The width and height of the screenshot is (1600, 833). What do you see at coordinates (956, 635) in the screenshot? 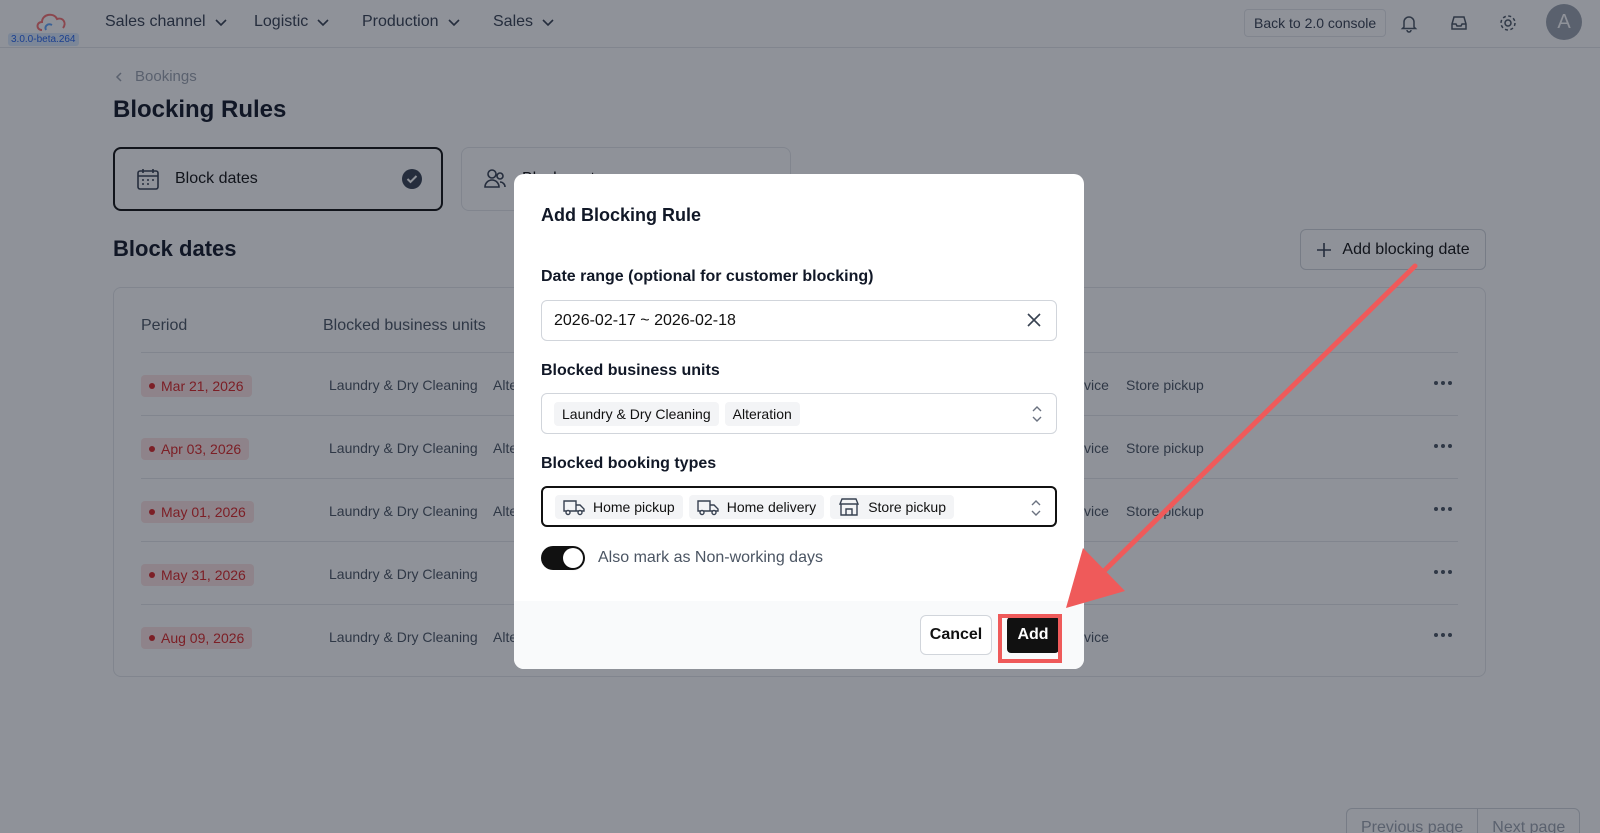
I see `cancel-button: Cancel` at bounding box center [956, 635].